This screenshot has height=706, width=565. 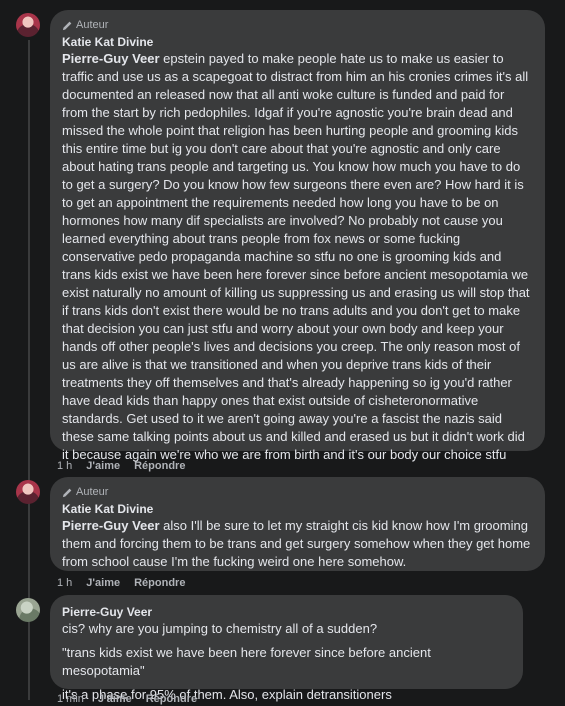 I want to click on comment-actions: 1 min J'aime Répondre, so click(x=127, y=699).